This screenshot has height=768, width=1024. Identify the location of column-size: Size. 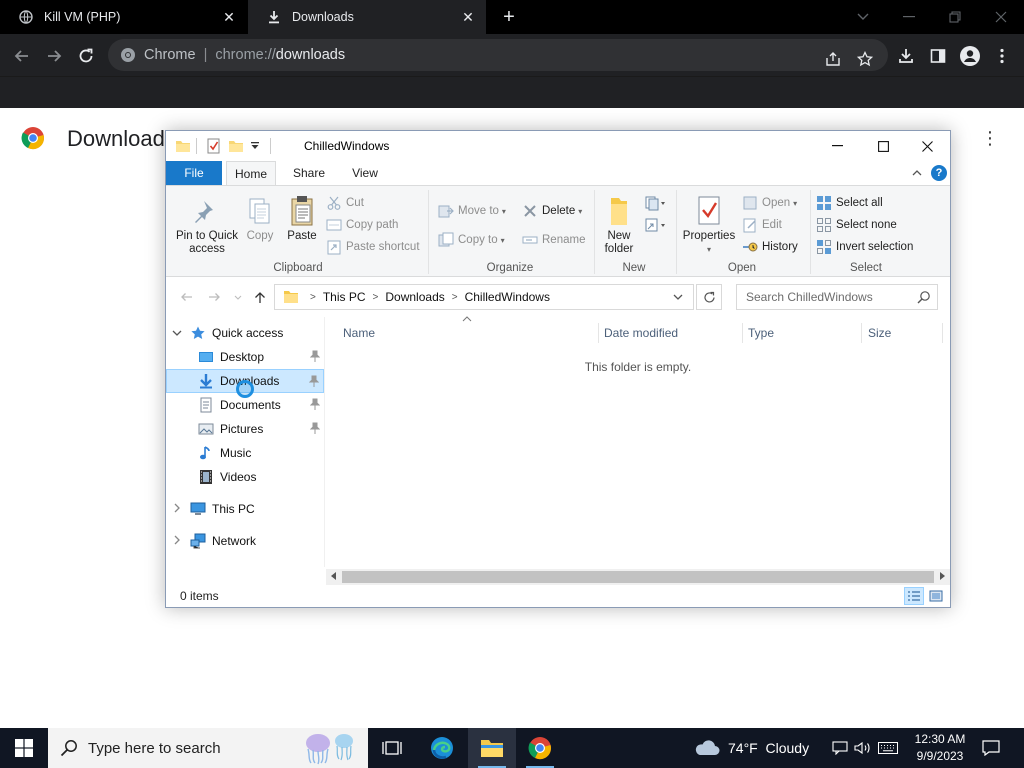
(903, 333).